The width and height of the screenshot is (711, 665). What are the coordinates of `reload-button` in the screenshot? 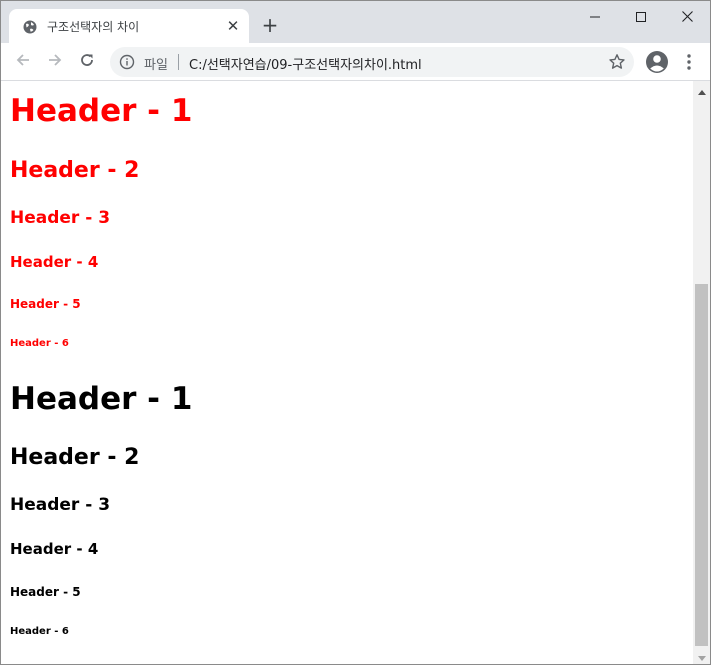 It's located at (87, 62).